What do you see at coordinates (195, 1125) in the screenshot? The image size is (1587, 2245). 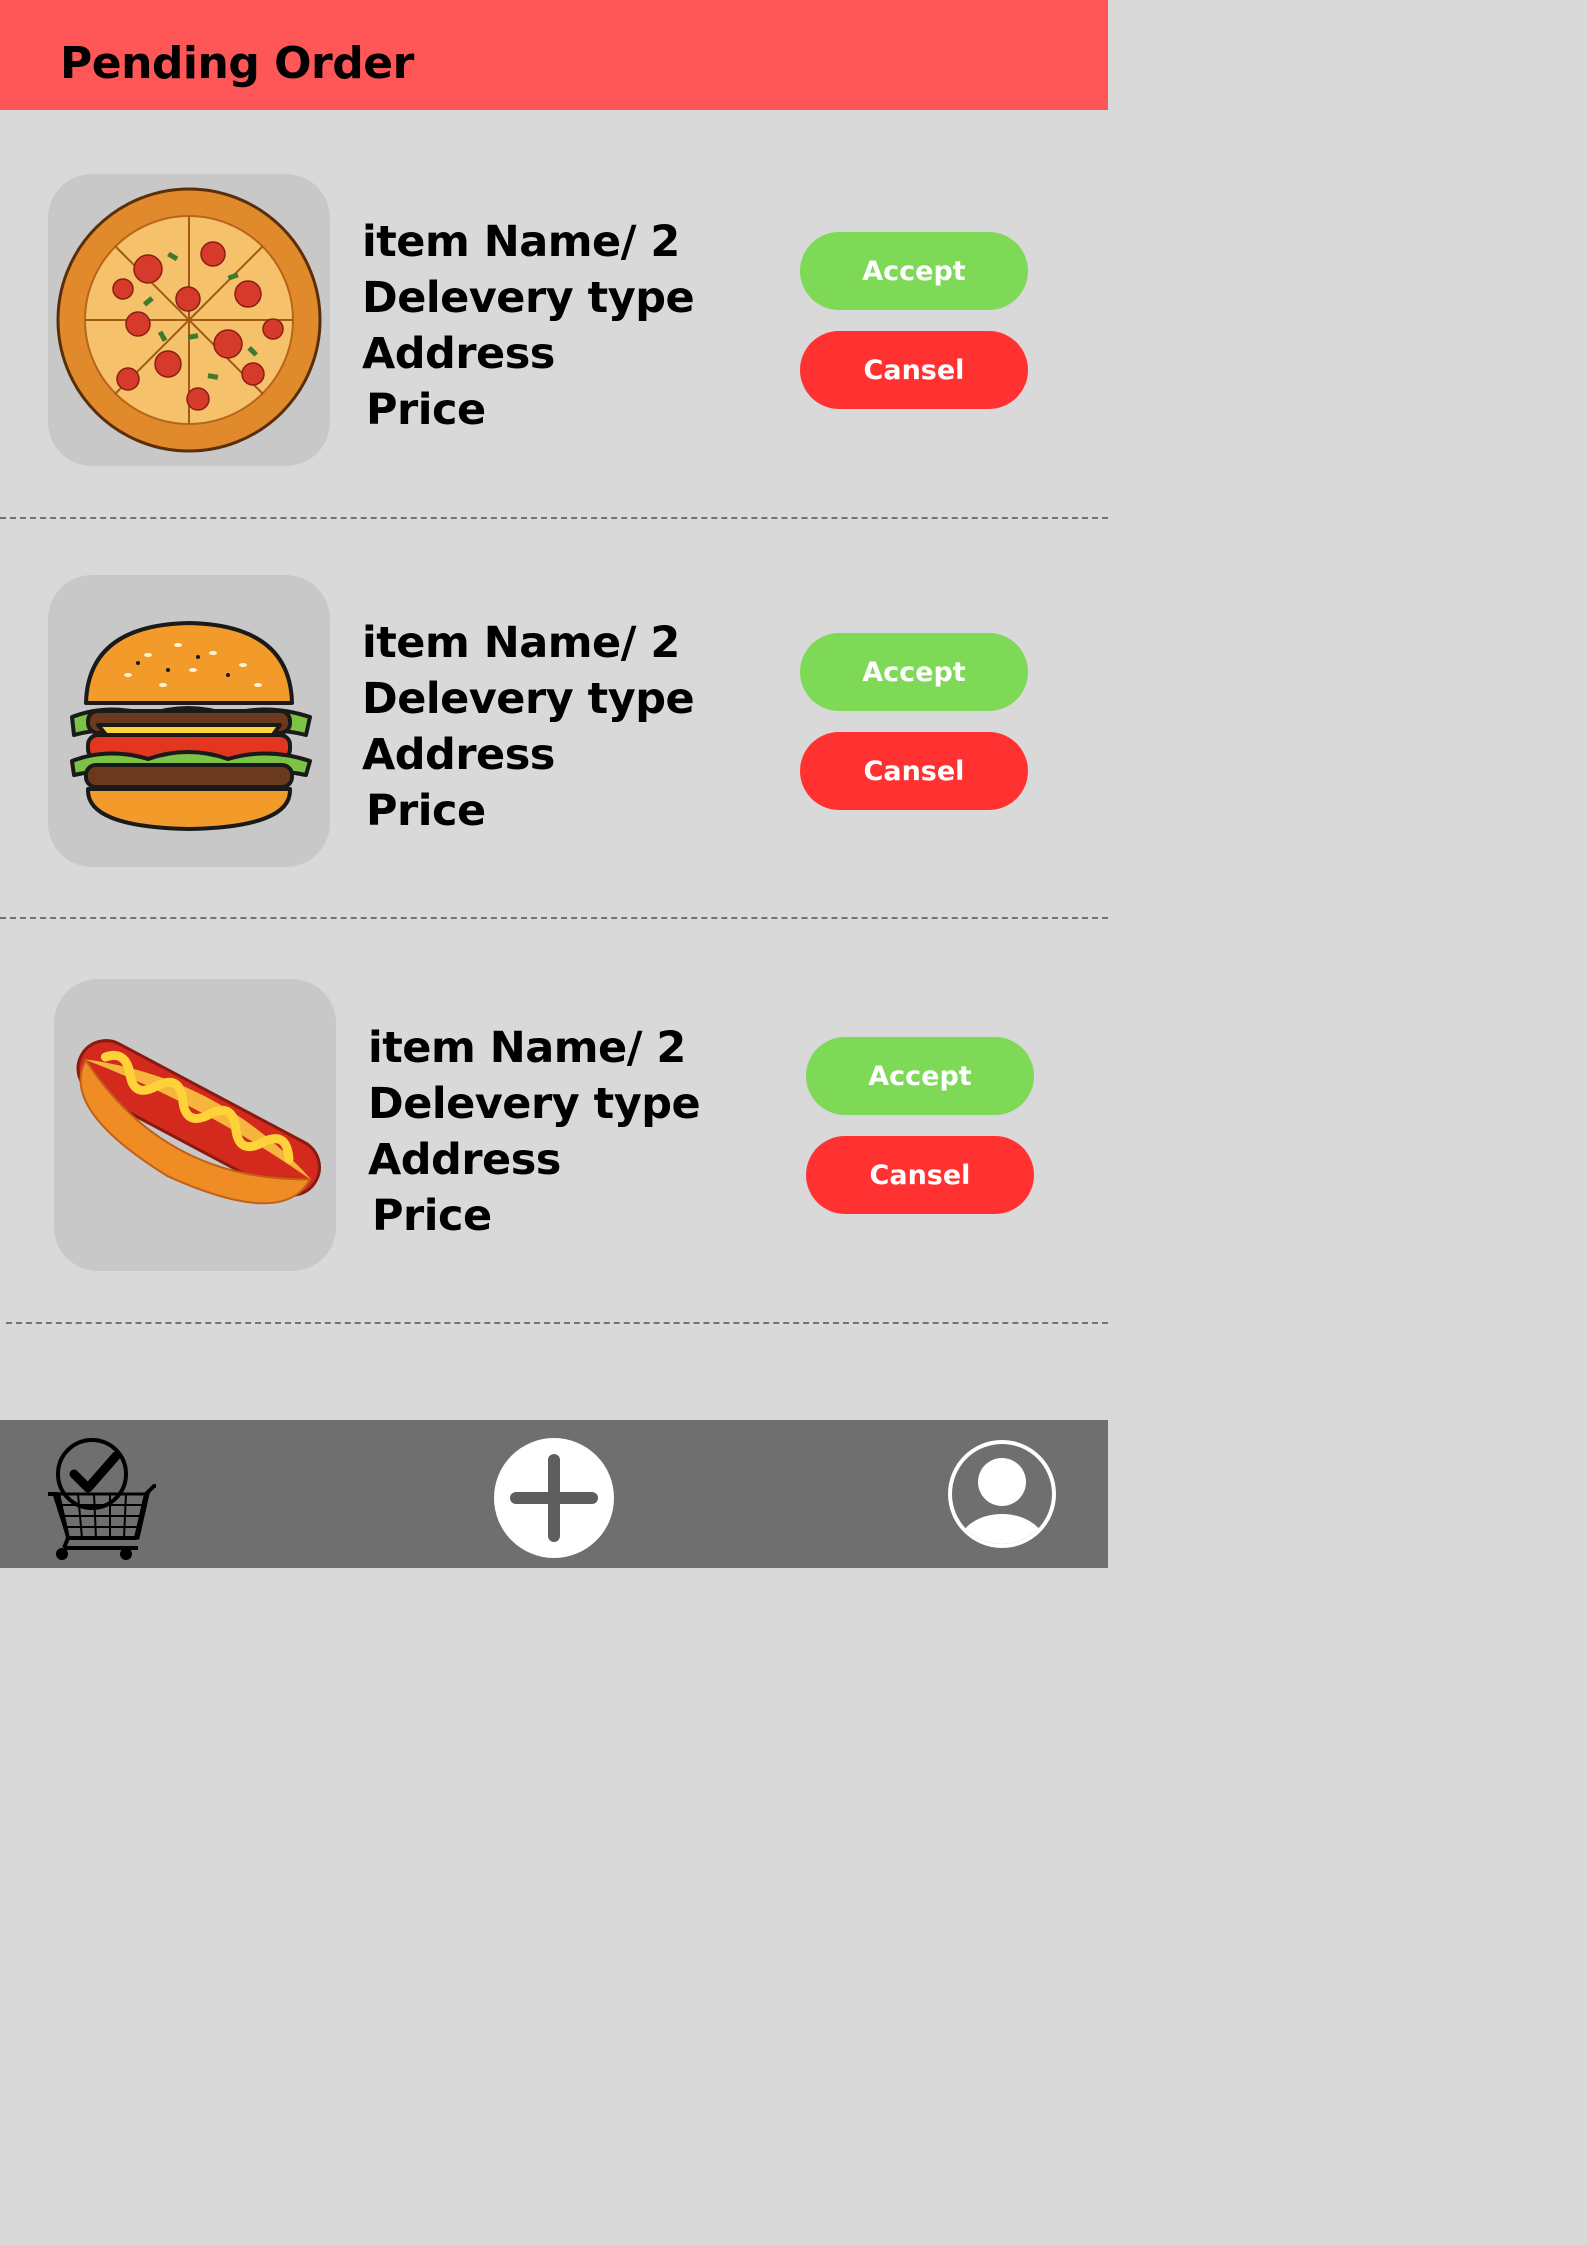 I see `hotdog-image` at bounding box center [195, 1125].